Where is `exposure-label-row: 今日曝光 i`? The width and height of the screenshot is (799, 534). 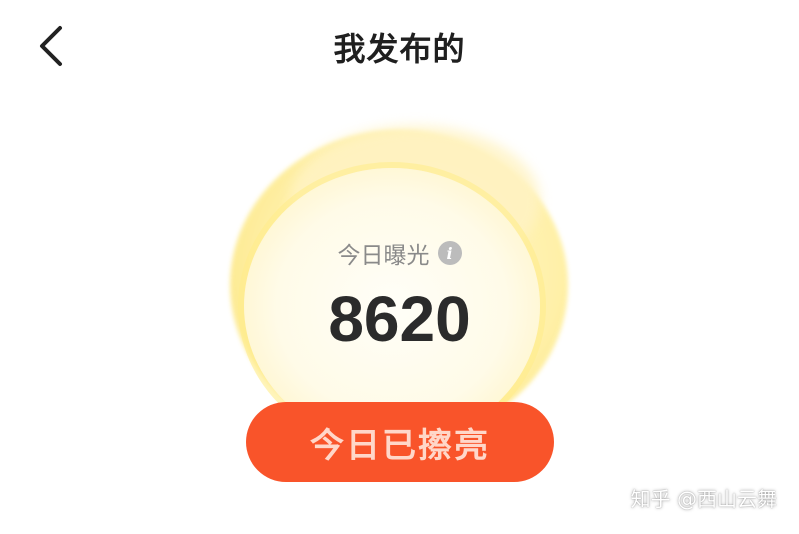
exposure-label-row: 今日曝光 i is located at coordinates (399, 253).